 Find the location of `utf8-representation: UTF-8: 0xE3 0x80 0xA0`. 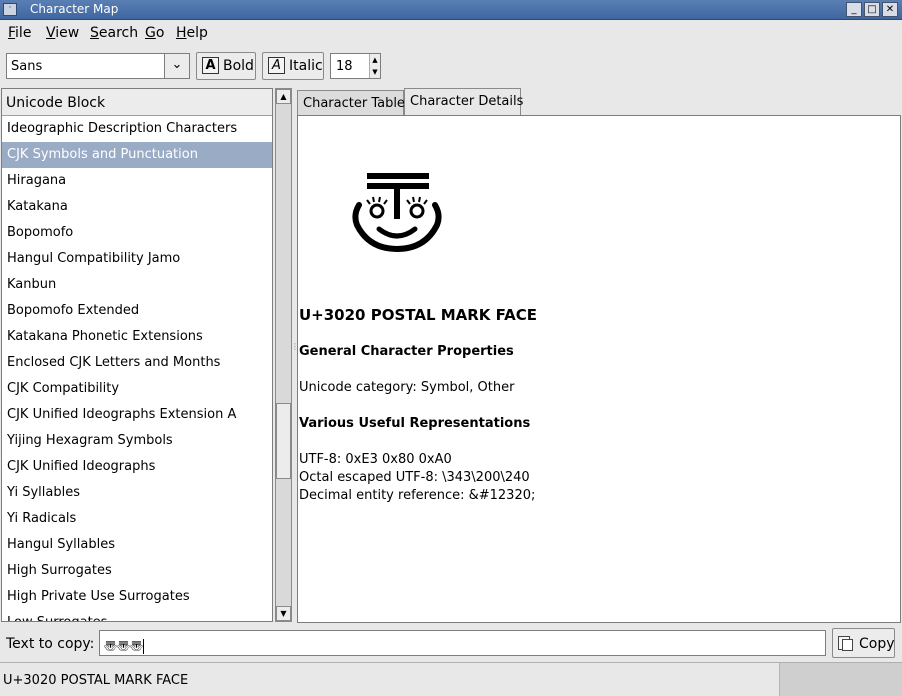

utf8-representation: UTF-8: 0xE3 0x80 0xA0 is located at coordinates (375, 459).